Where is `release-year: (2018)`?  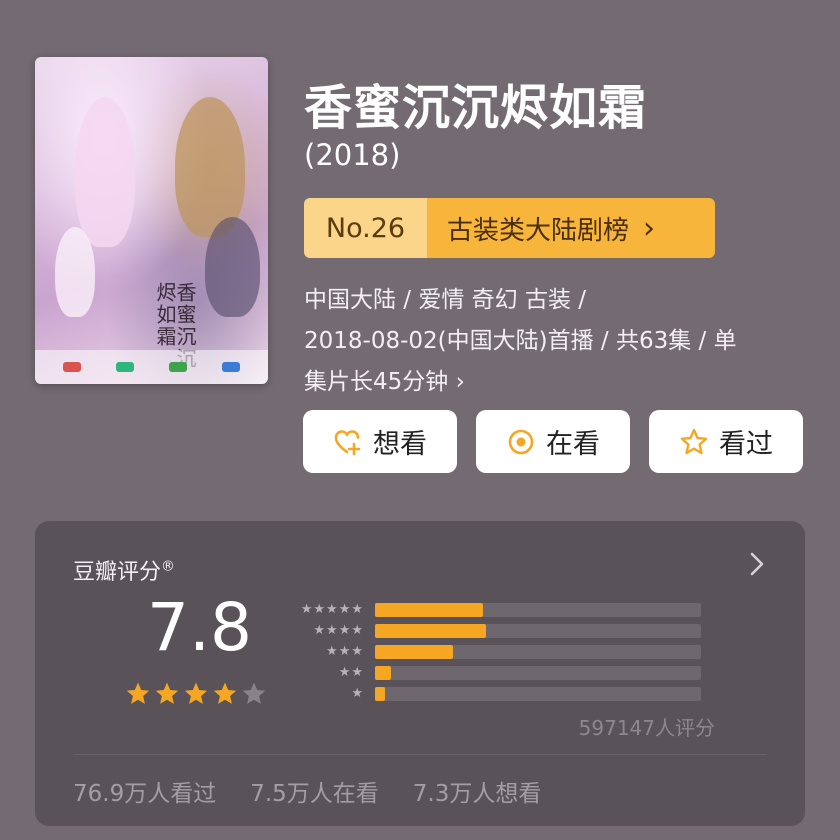
release-year: (2018) is located at coordinates (352, 155).